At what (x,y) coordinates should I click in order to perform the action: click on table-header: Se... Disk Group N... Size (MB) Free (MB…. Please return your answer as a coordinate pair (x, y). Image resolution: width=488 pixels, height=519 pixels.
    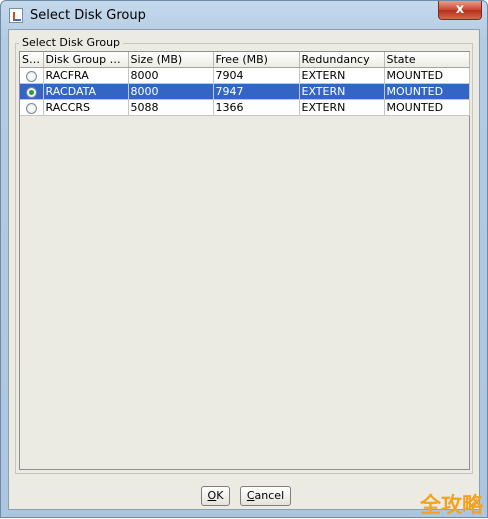
    Looking at the image, I should click on (245, 60).